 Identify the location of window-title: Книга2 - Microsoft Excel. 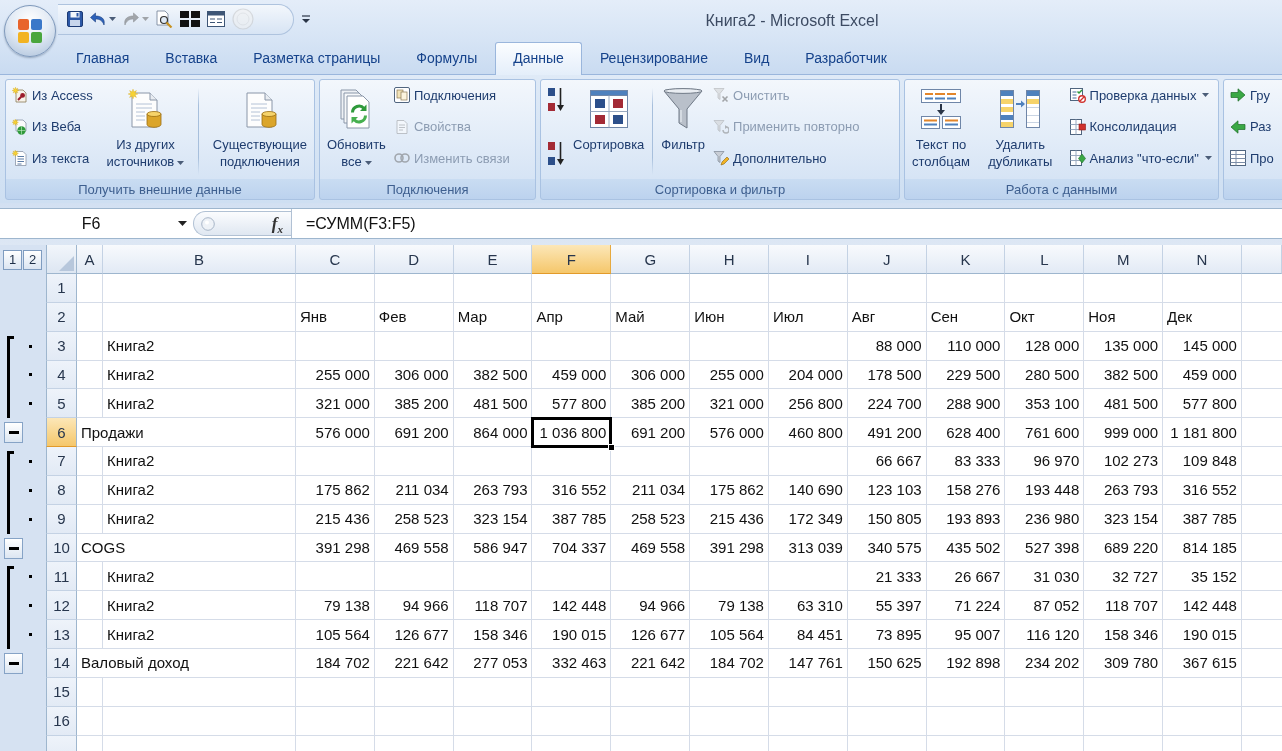
(792, 21).